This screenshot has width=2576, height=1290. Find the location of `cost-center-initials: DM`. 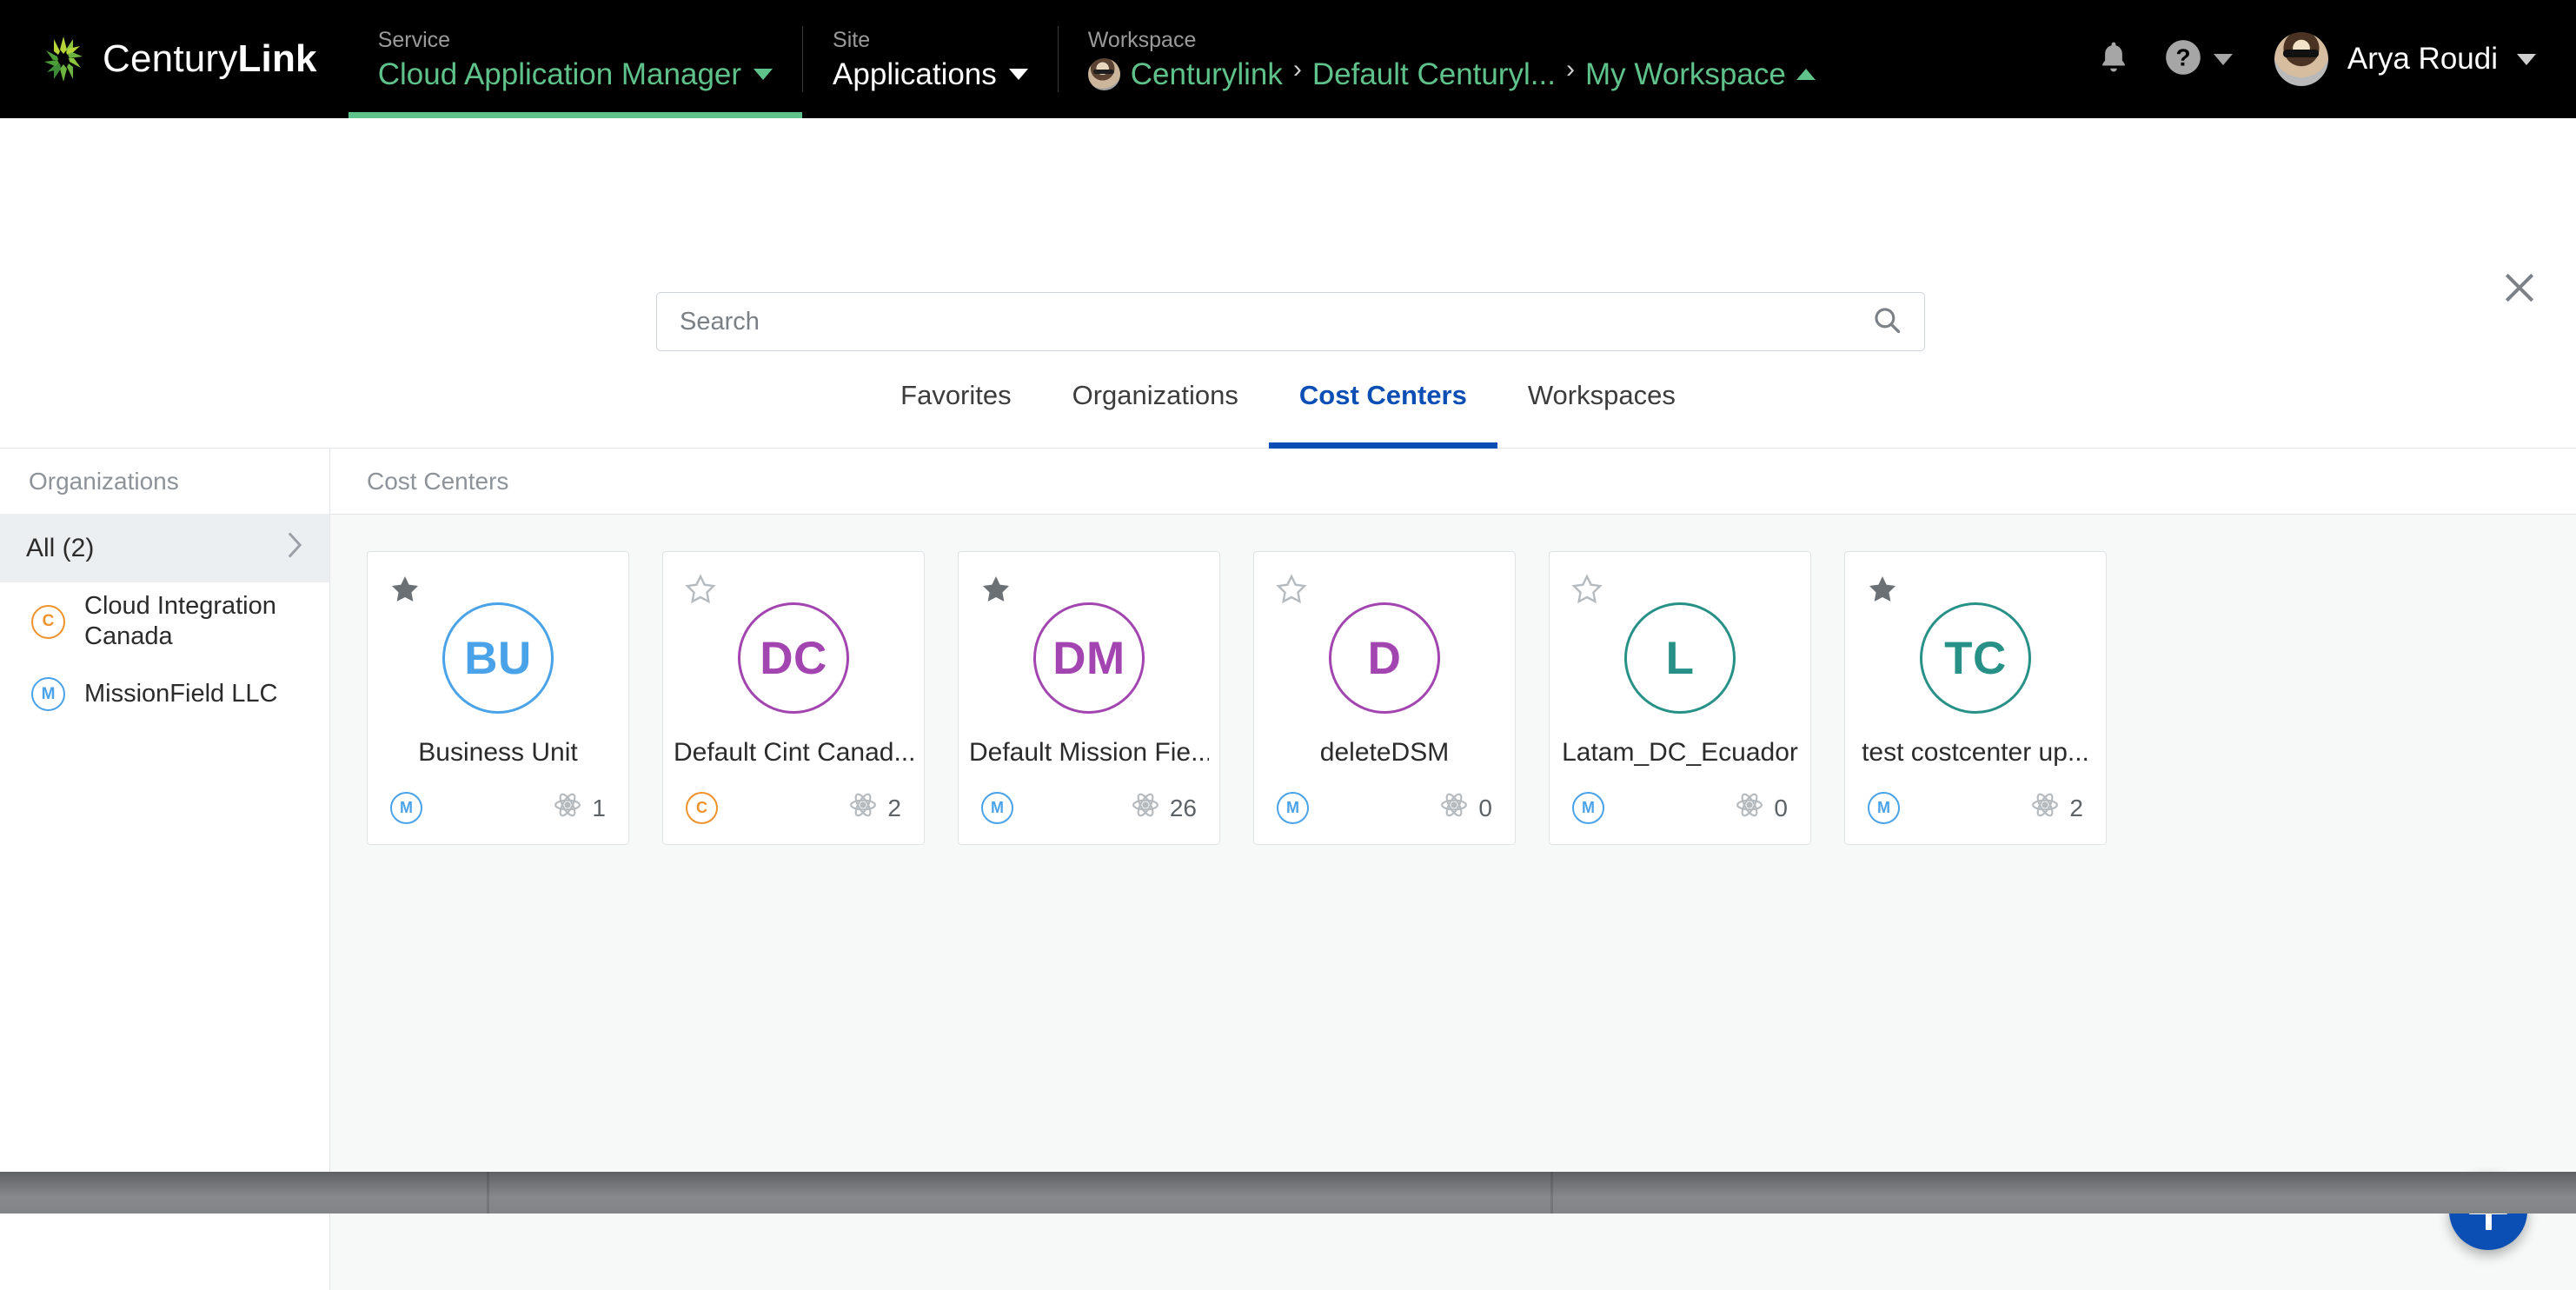

cost-center-initials: DM is located at coordinates (1089, 658).